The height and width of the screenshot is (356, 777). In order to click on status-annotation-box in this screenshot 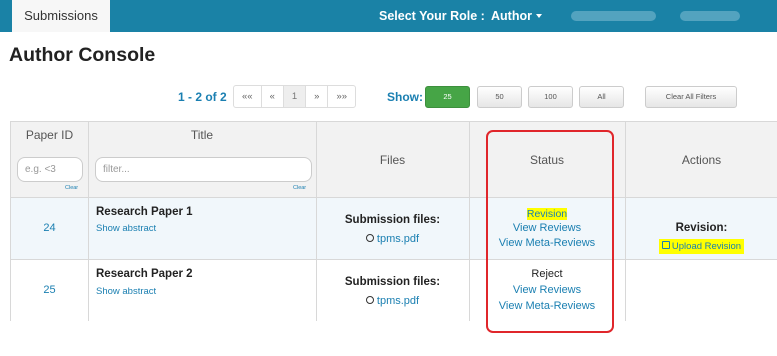, I will do `click(550, 231)`.